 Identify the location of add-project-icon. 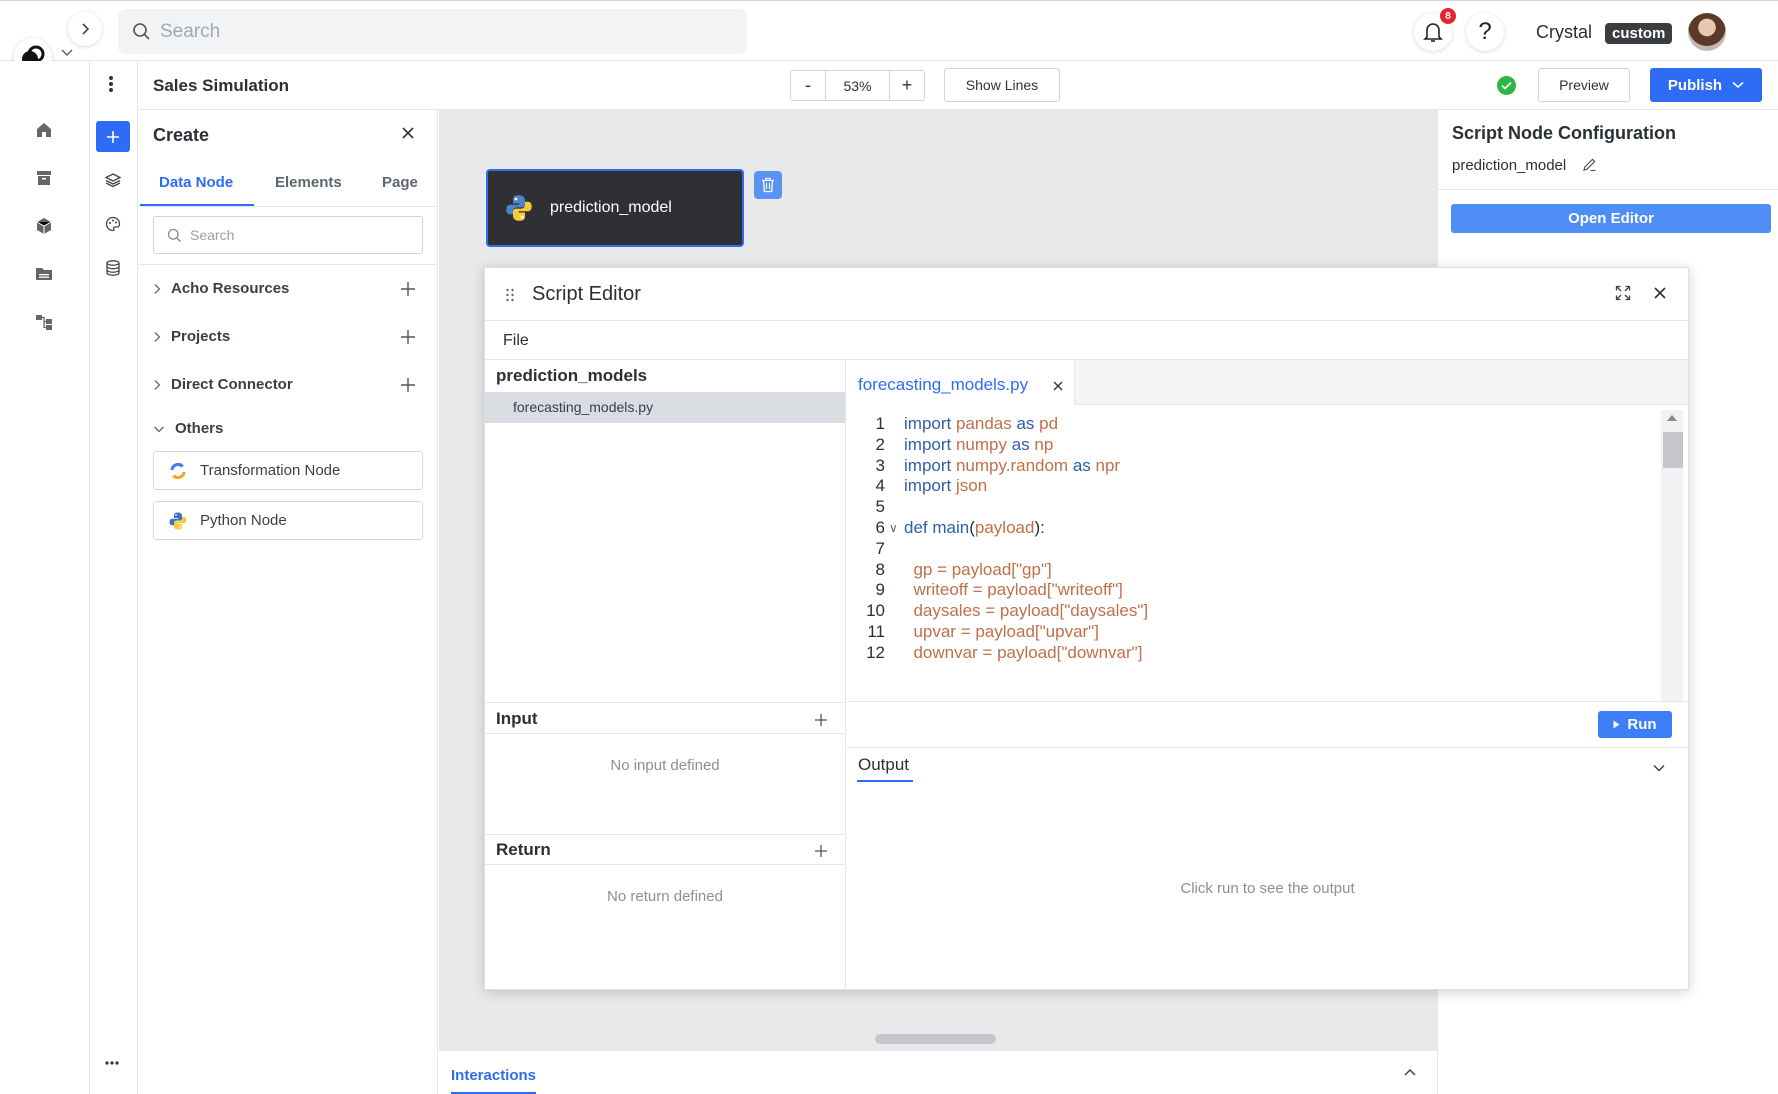
(408, 337).